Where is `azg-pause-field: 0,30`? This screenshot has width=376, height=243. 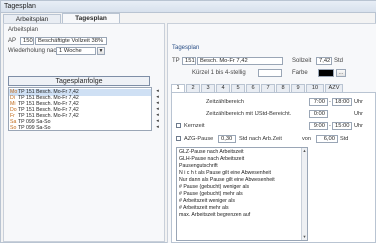 azg-pause-field: 0,30 is located at coordinates (227, 139).